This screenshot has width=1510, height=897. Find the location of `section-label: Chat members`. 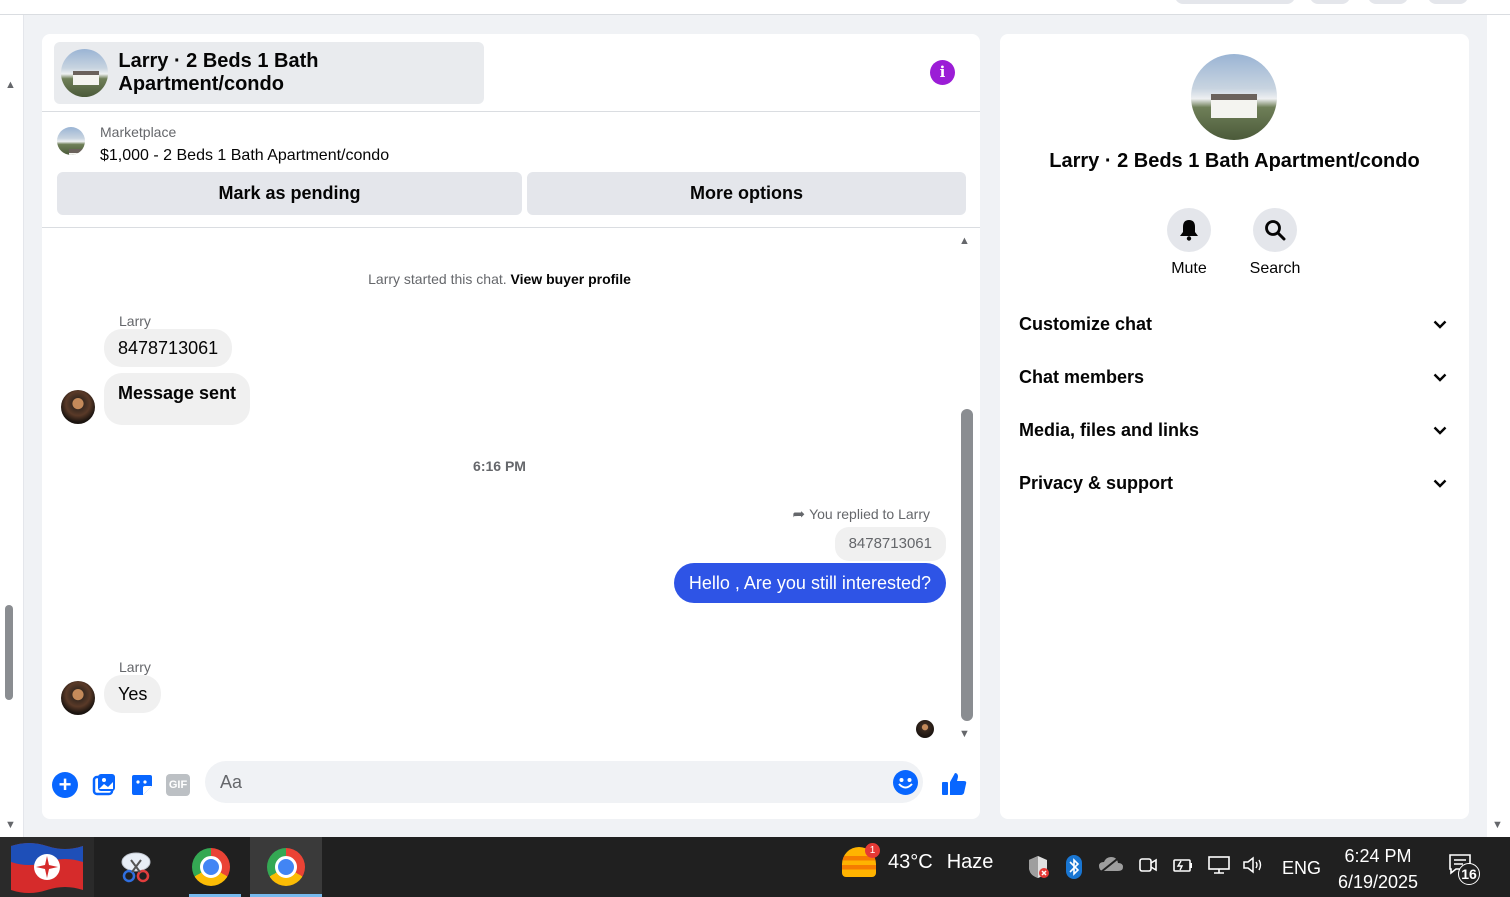

section-label: Chat members is located at coordinates (1082, 376).